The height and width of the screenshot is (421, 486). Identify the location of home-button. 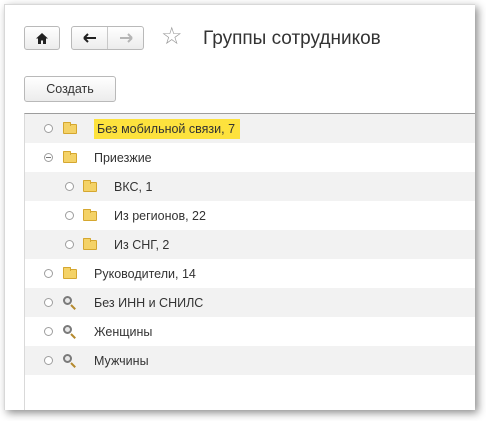
(42, 38).